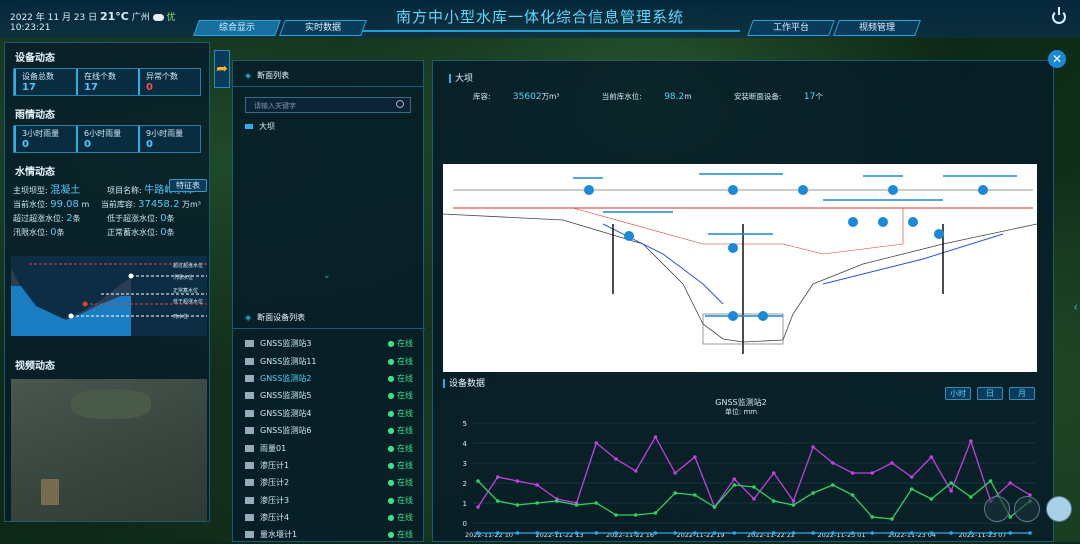 The height and width of the screenshot is (544, 1080). Describe the element at coordinates (286, 431) in the screenshot. I see `device-name: GNSS监测站6` at that location.